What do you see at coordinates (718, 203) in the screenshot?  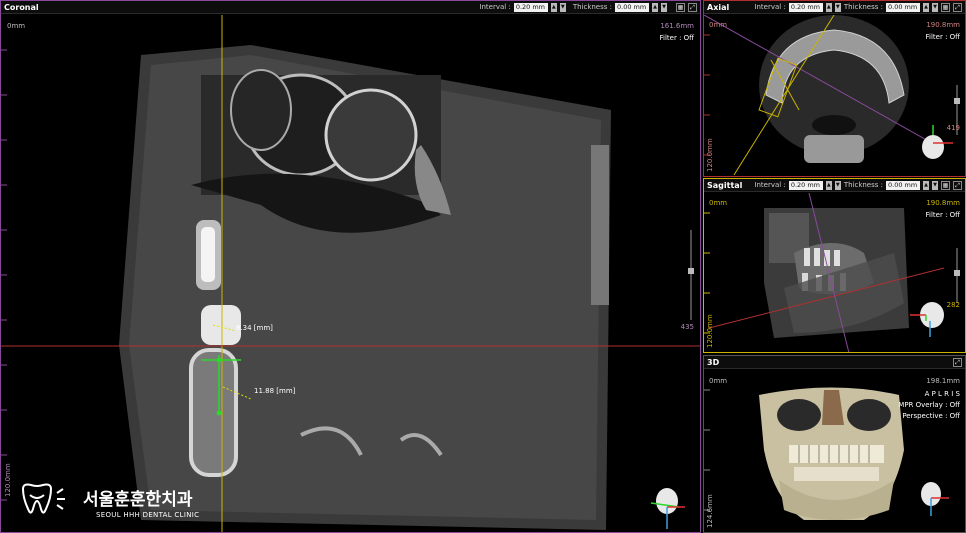 I see `sagittal-origin-label: 0mm` at bounding box center [718, 203].